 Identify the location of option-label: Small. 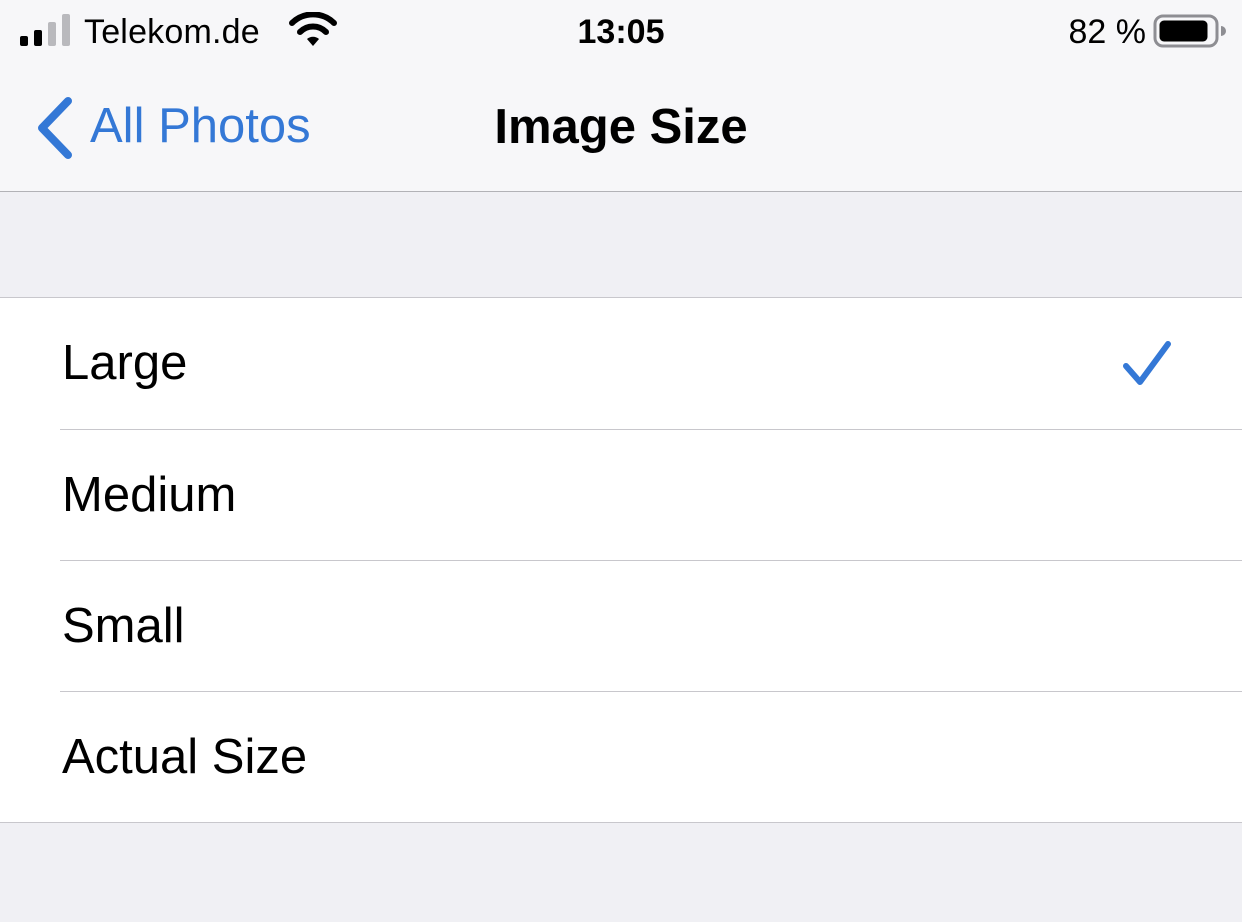
(123, 626).